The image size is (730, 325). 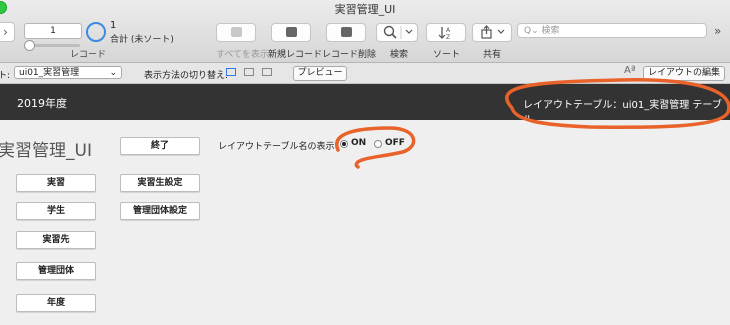 What do you see at coordinates (160, 183) in the screenshot?
I see `trainee-settings-button: 実習生設定` at bounding box center [160, 183].